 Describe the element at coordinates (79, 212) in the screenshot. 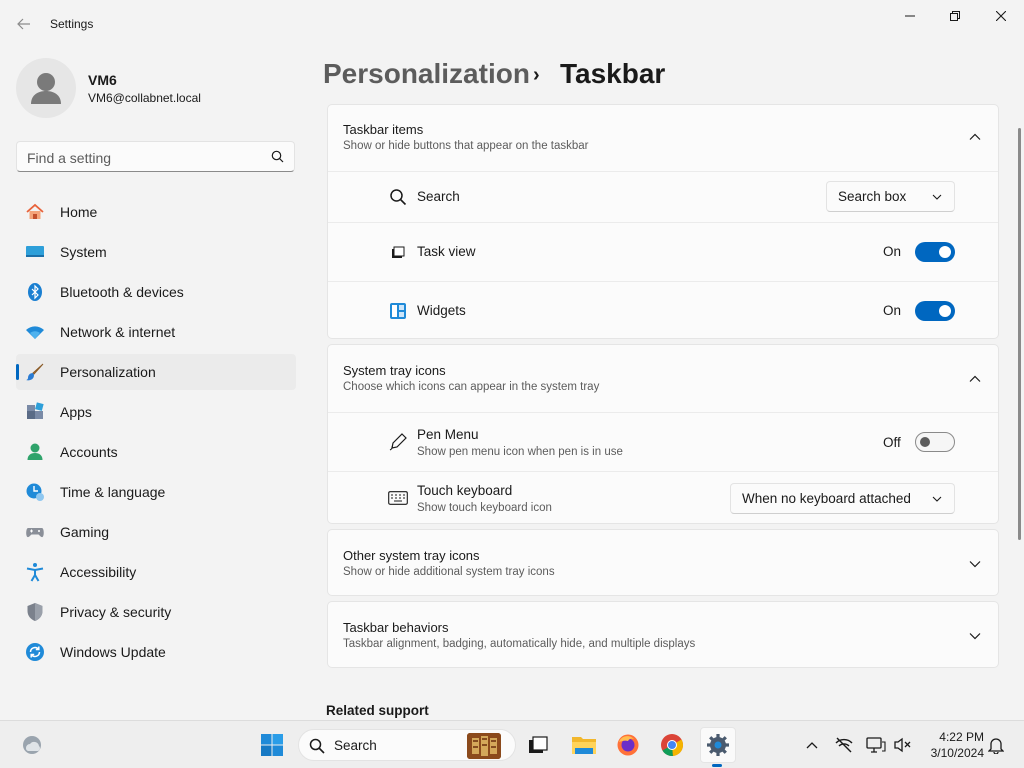

I see `sidebar-item-label: Home` at that location.